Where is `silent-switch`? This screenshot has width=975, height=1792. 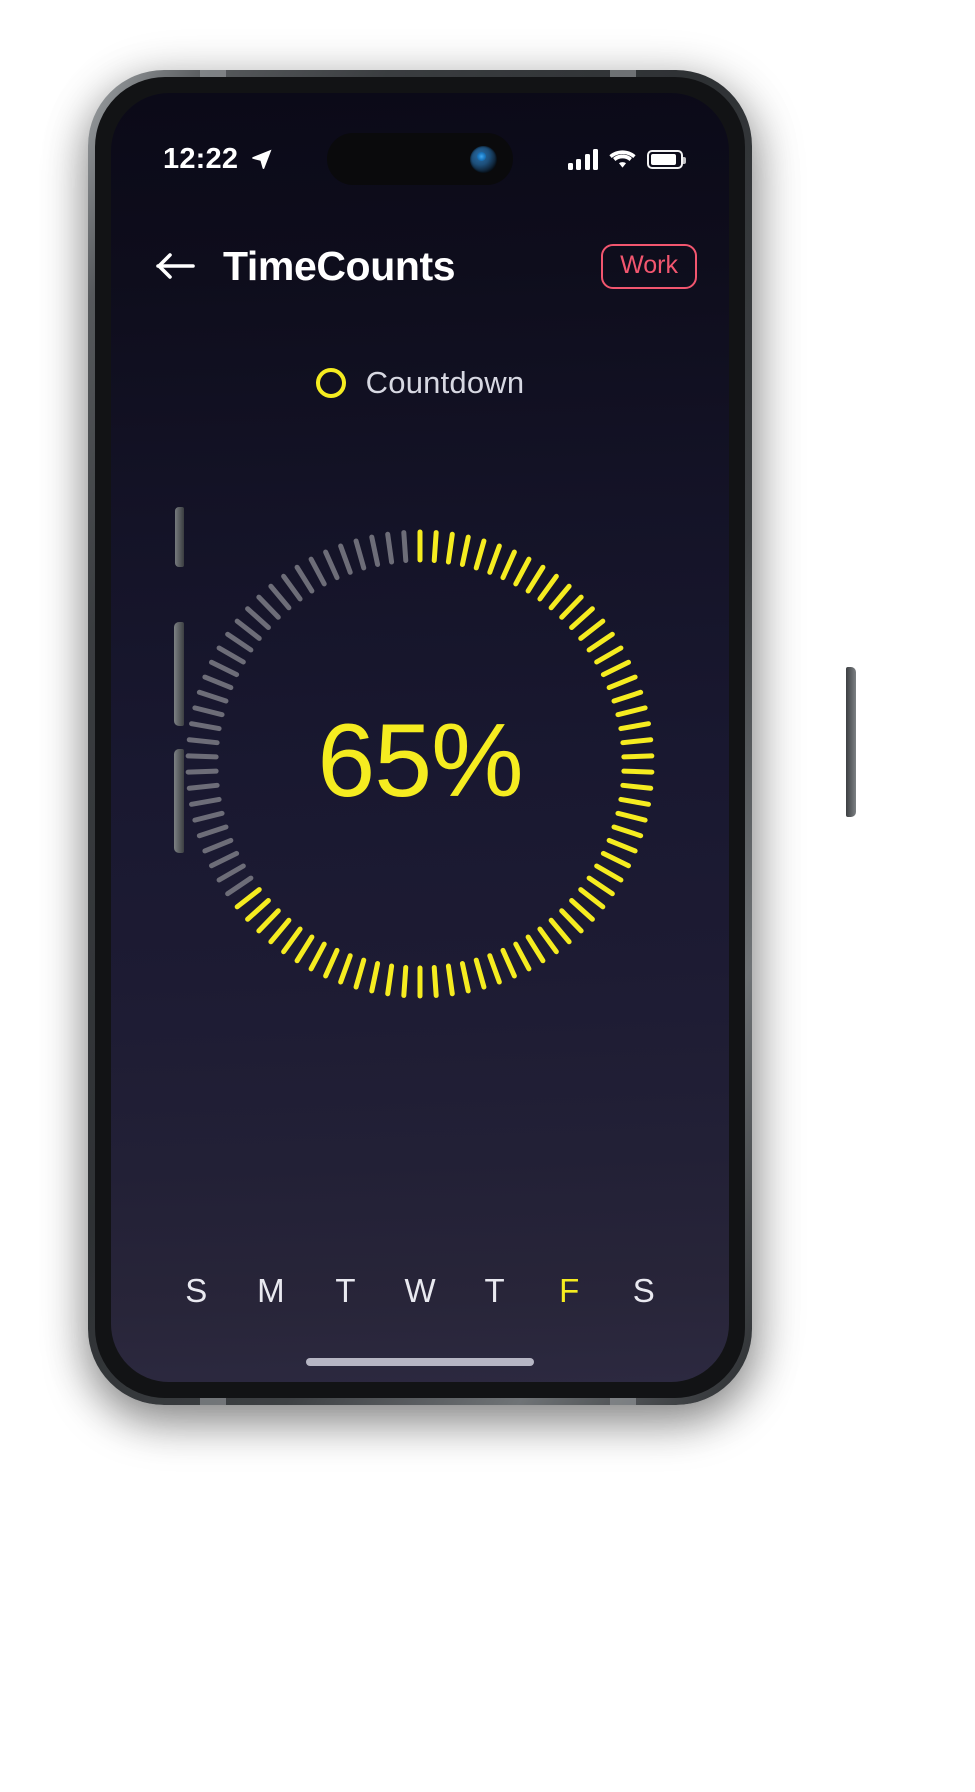
silent-switch is located at coordinates (179, 537).